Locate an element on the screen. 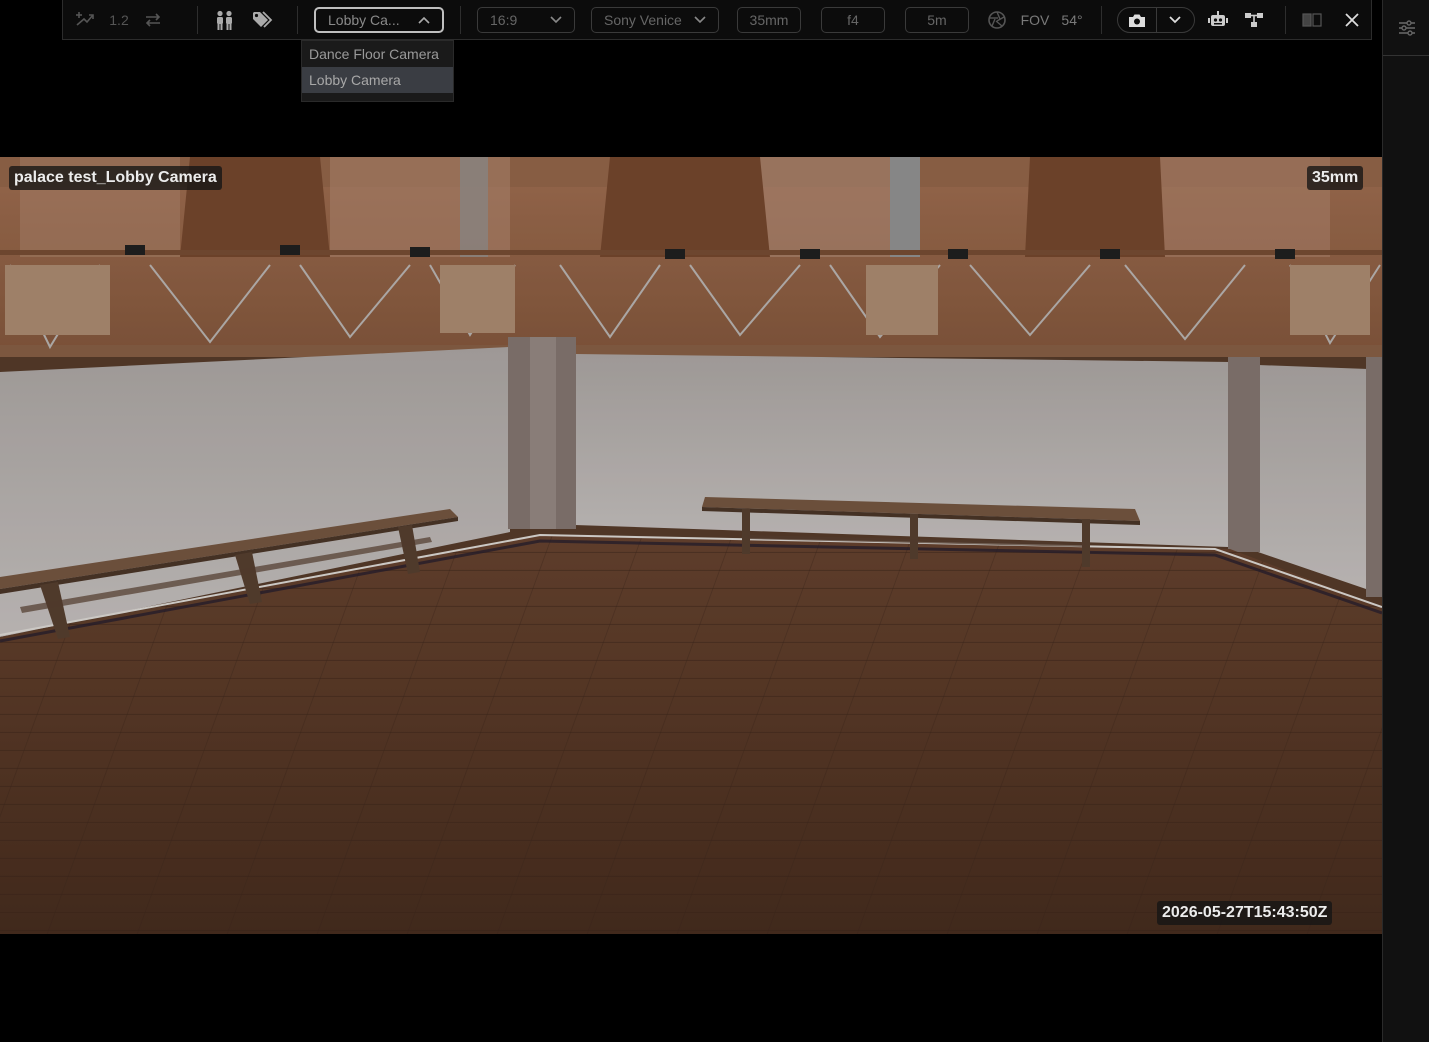 Image resolution: width=1429 pixels, height=1042 pixels. capture-button is located at coordinates (1137, 20).